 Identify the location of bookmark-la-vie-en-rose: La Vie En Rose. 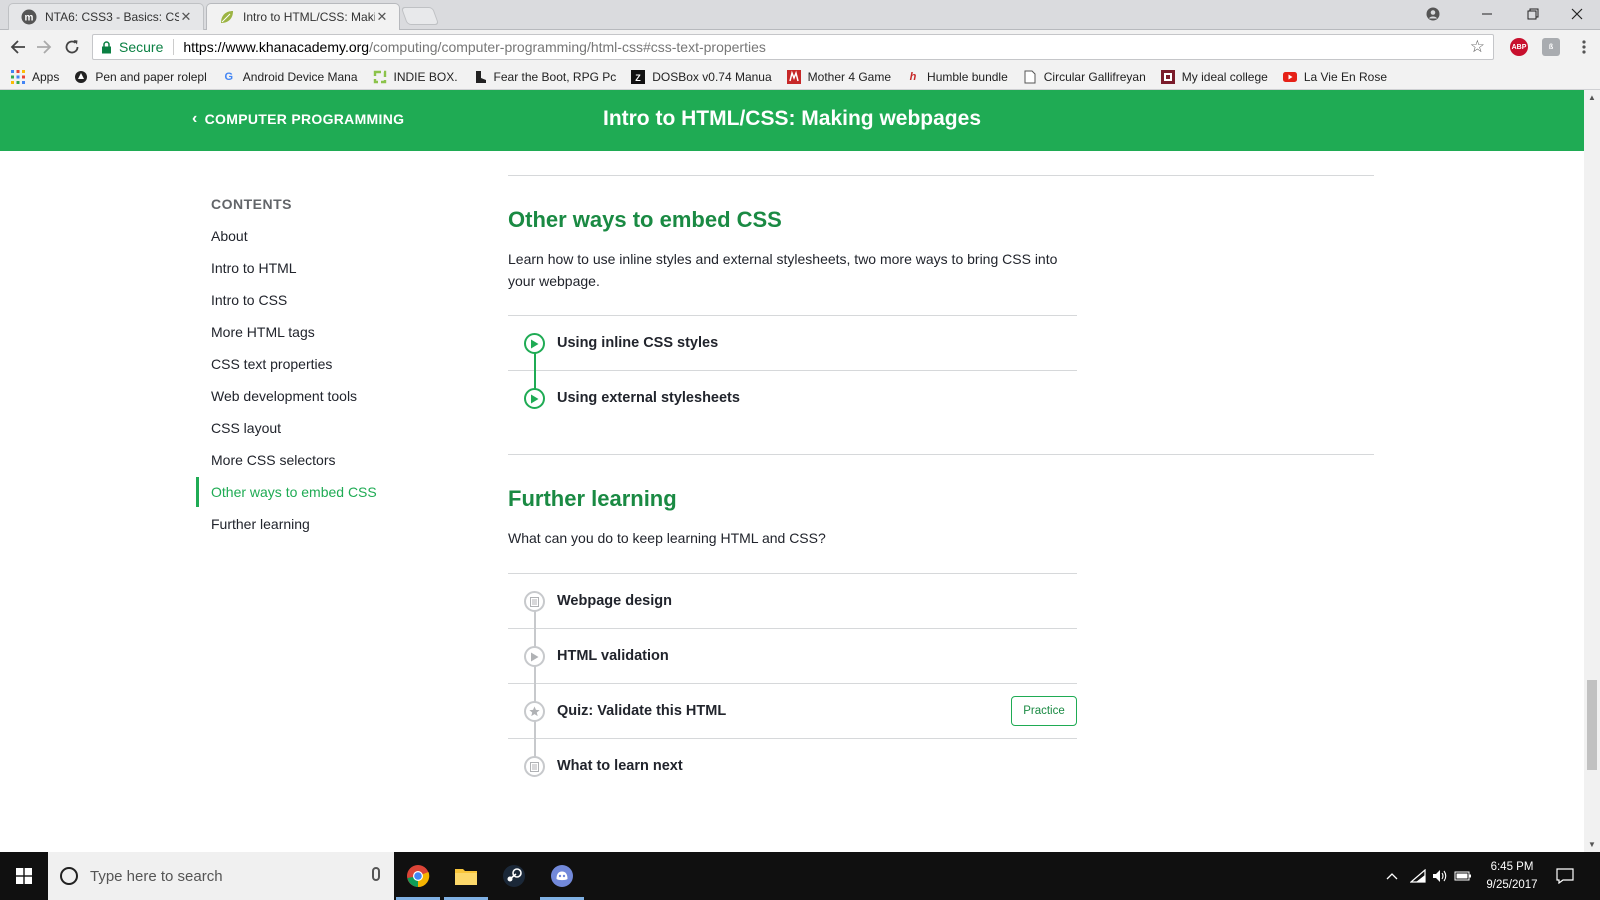
(1334, 77).